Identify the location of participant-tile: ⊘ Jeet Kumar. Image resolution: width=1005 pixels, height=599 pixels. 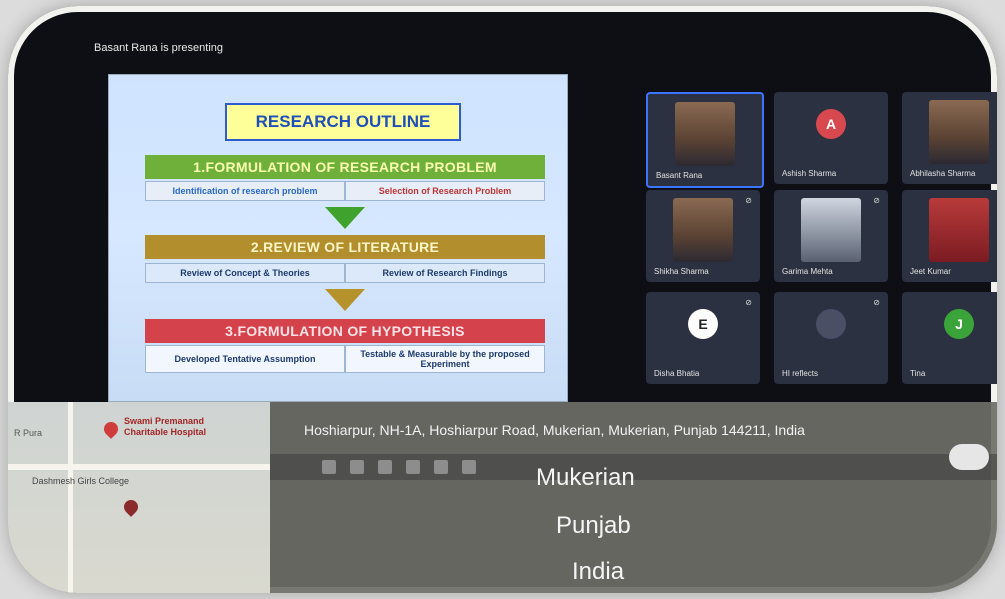
(949, 236).